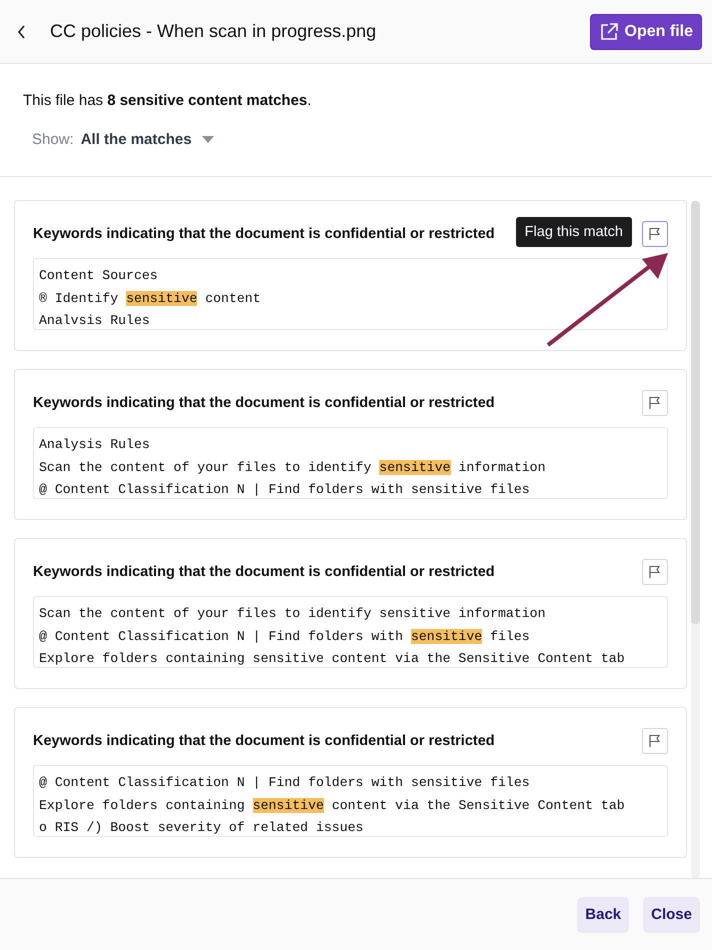  I want to click on summary-text: This file has 8 sensitive content matches., so click(167, 100).